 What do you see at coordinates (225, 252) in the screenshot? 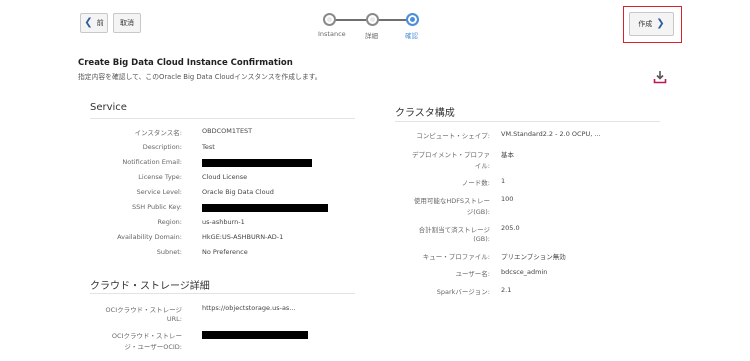
I see `field-value: No Preference` at bounding box center [225, 252].